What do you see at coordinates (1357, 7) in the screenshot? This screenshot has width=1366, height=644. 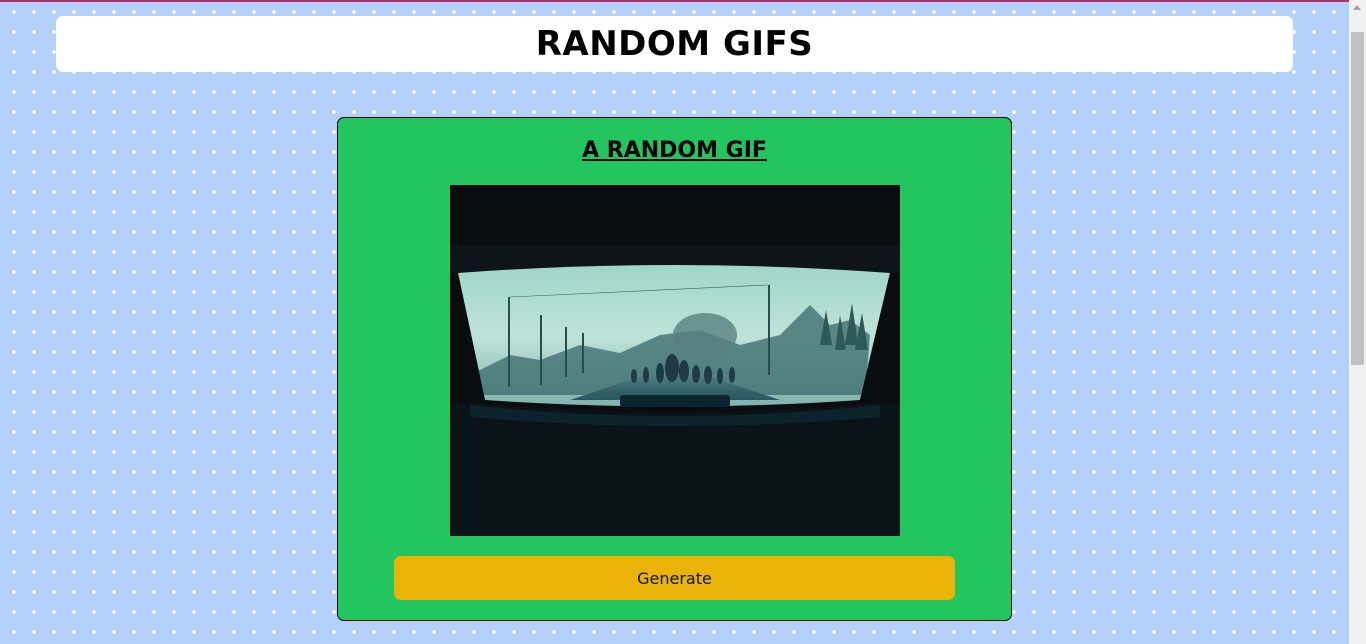 I see `chevron-up-icon` at bounding box center [1357, 7].